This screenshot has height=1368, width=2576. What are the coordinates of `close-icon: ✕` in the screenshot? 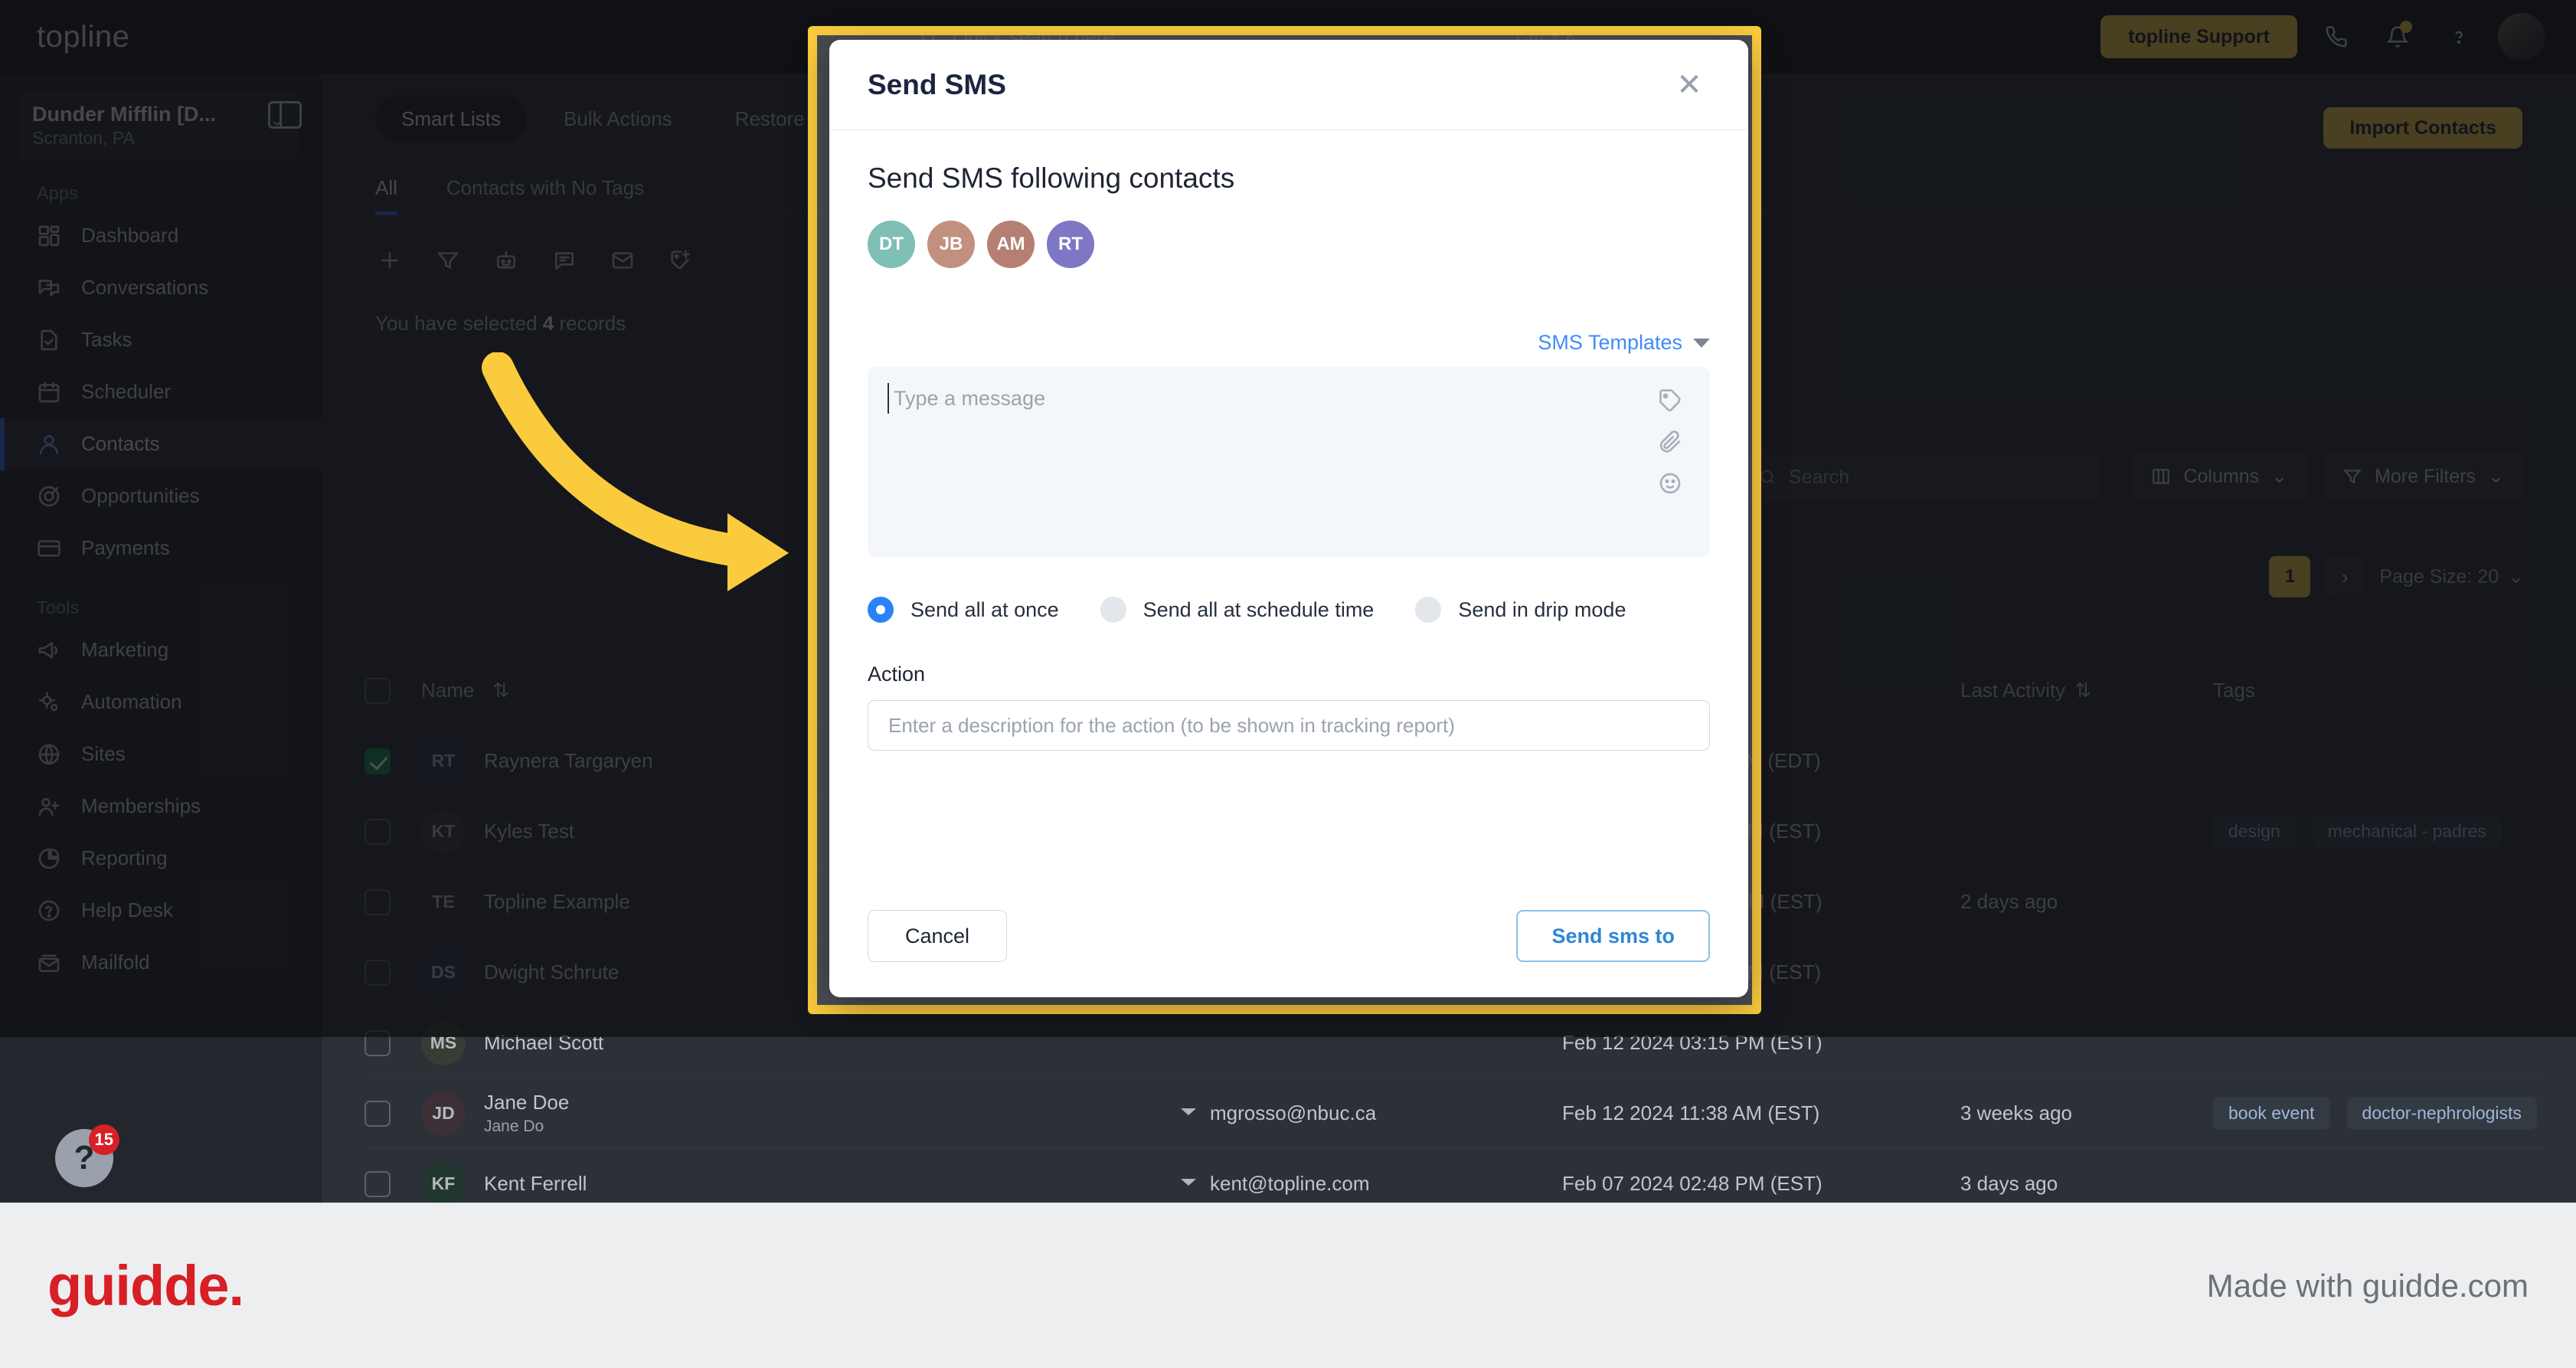 It's located at (1689, 85).